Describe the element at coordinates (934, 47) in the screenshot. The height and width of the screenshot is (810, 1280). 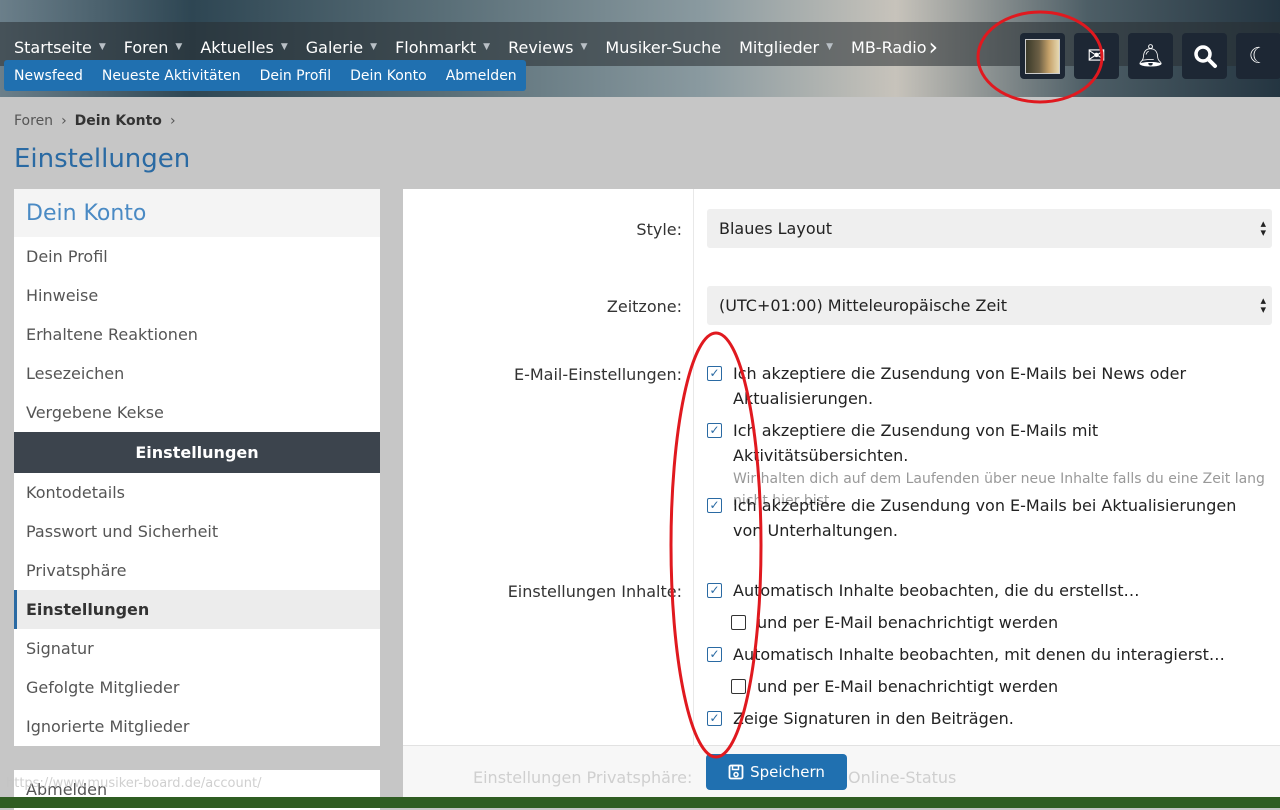
I see `nav-scroll-right-icon: ›` at that location.